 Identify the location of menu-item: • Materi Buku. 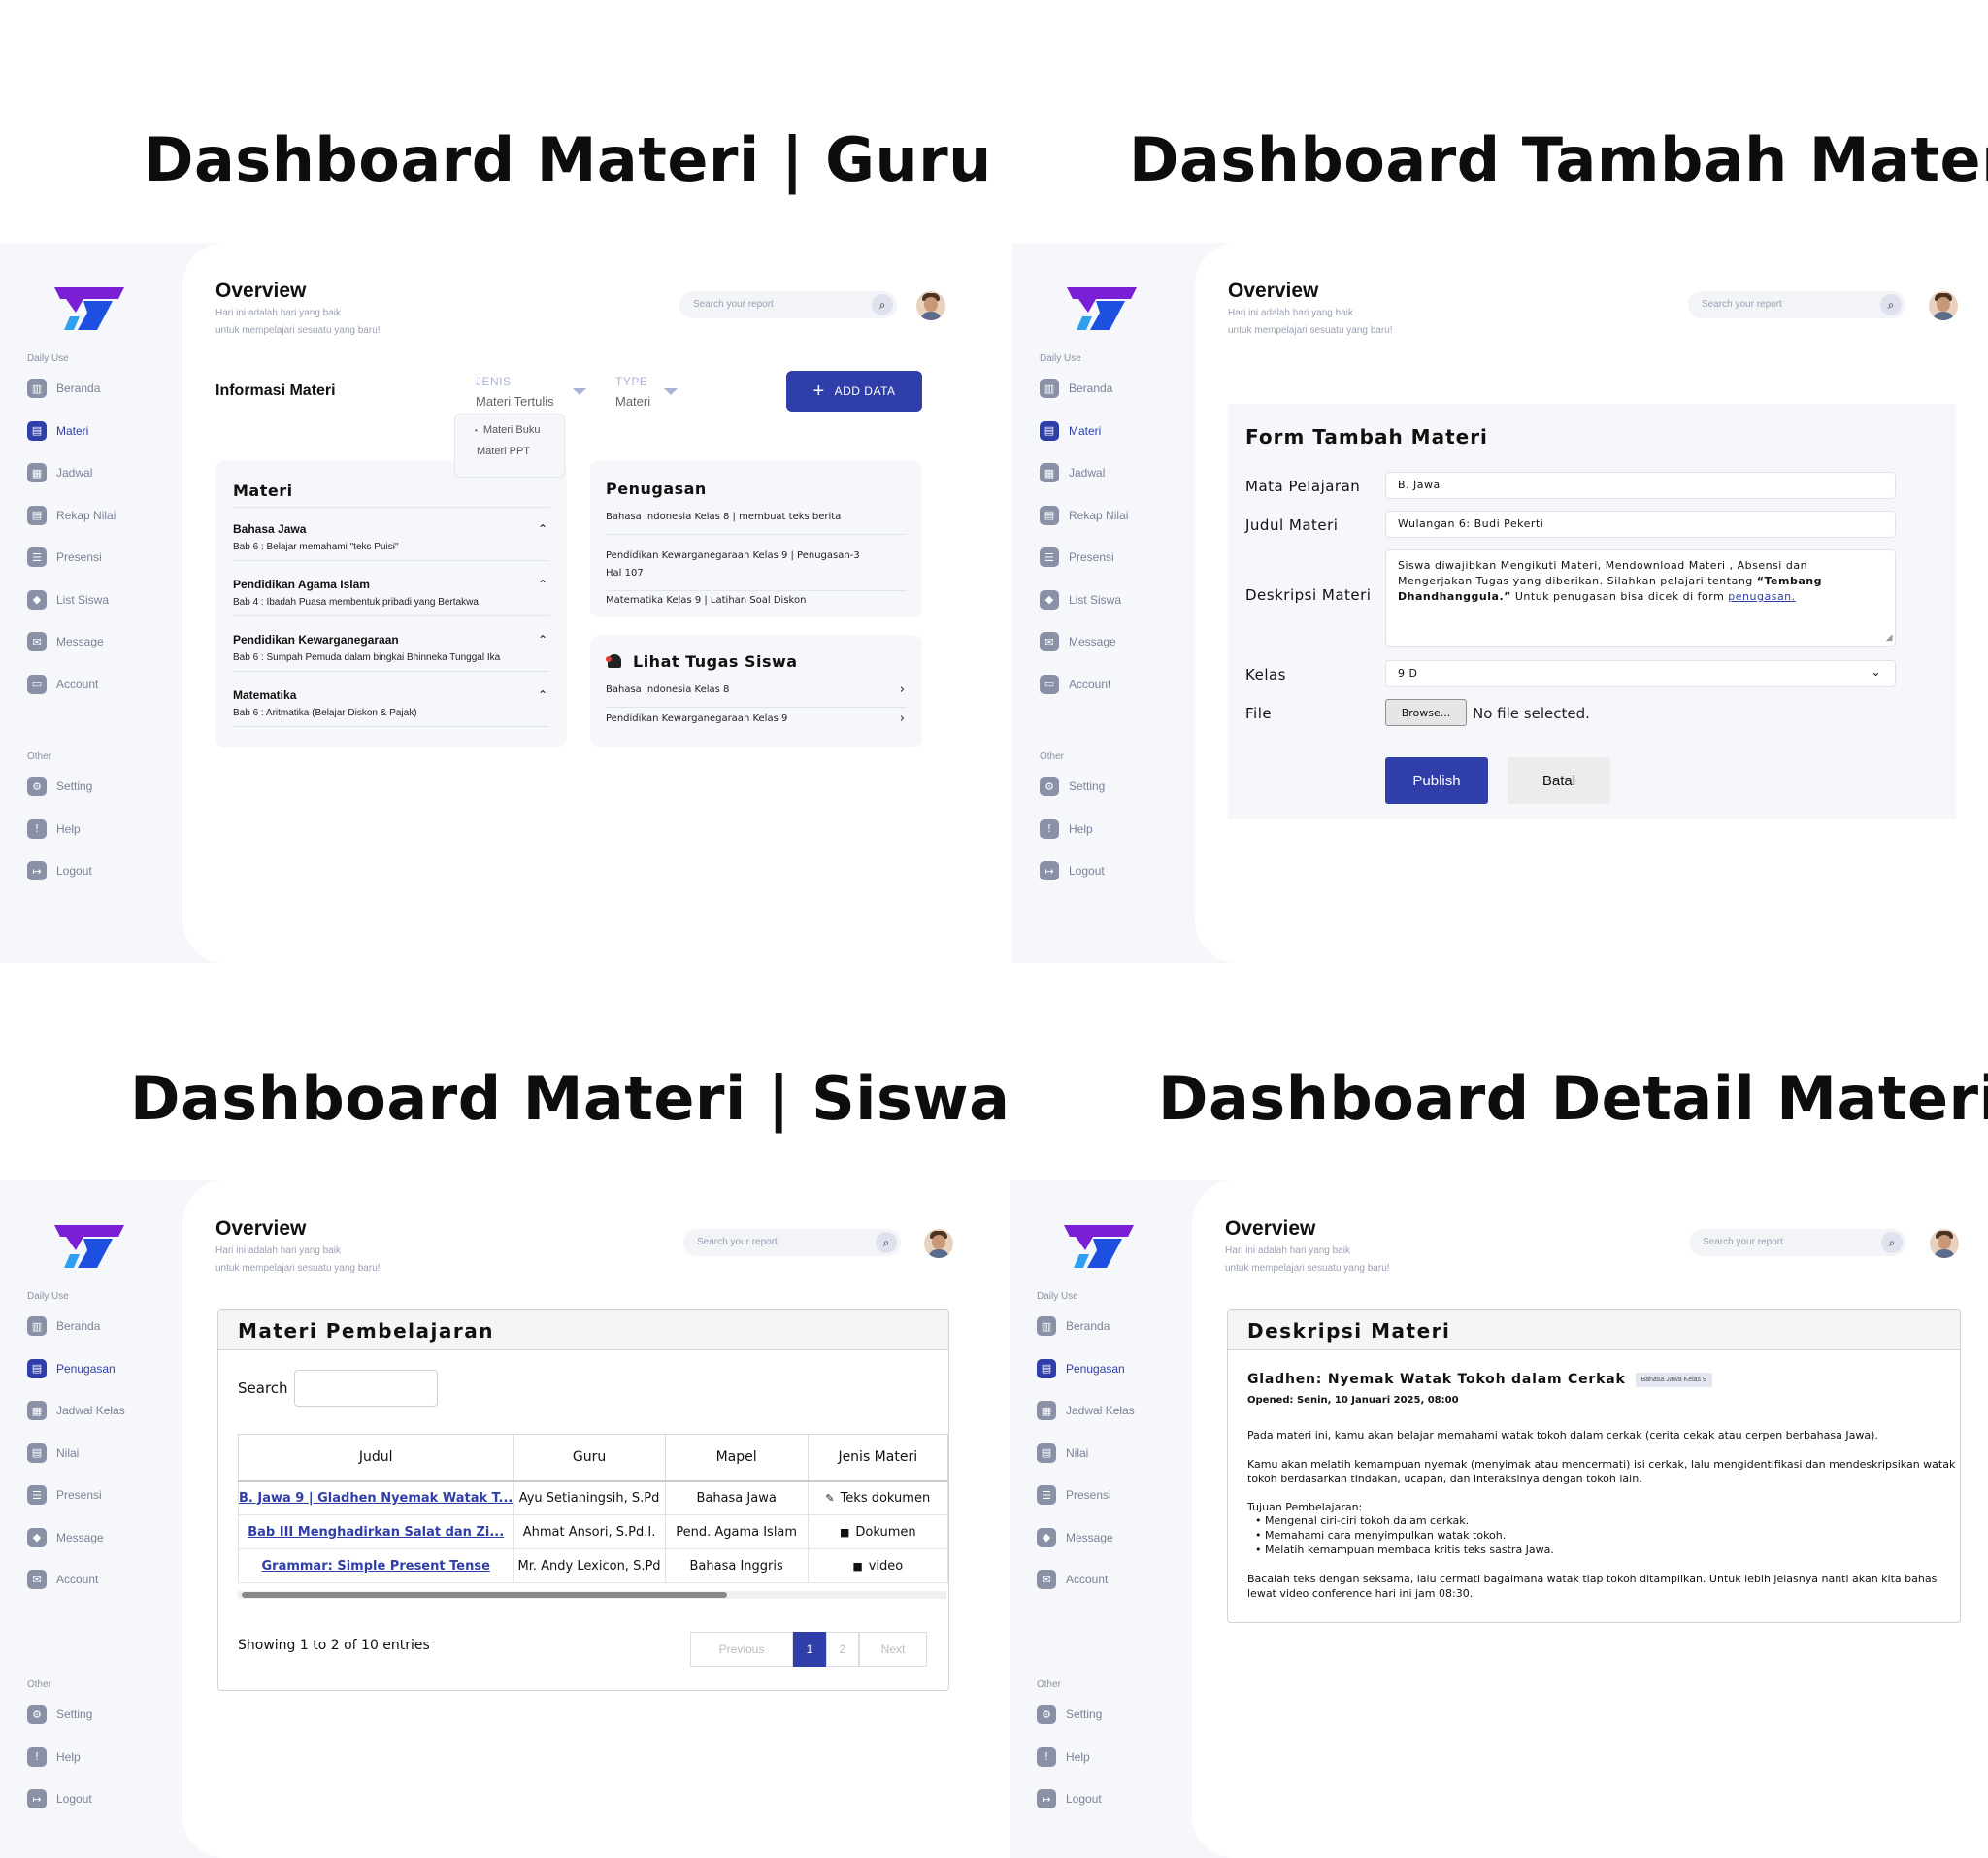
(508, 430).